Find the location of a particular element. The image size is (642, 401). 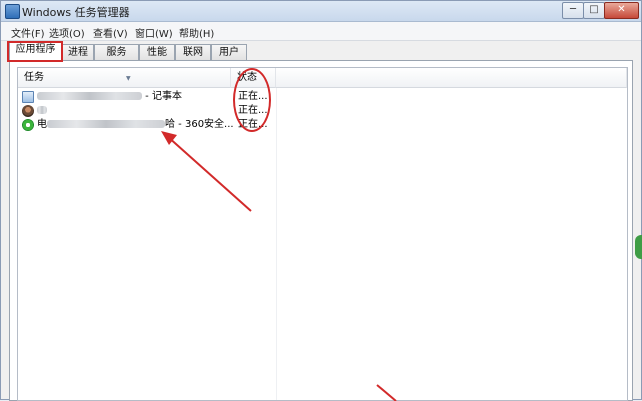

task-name is located at coordinates (42, 111).